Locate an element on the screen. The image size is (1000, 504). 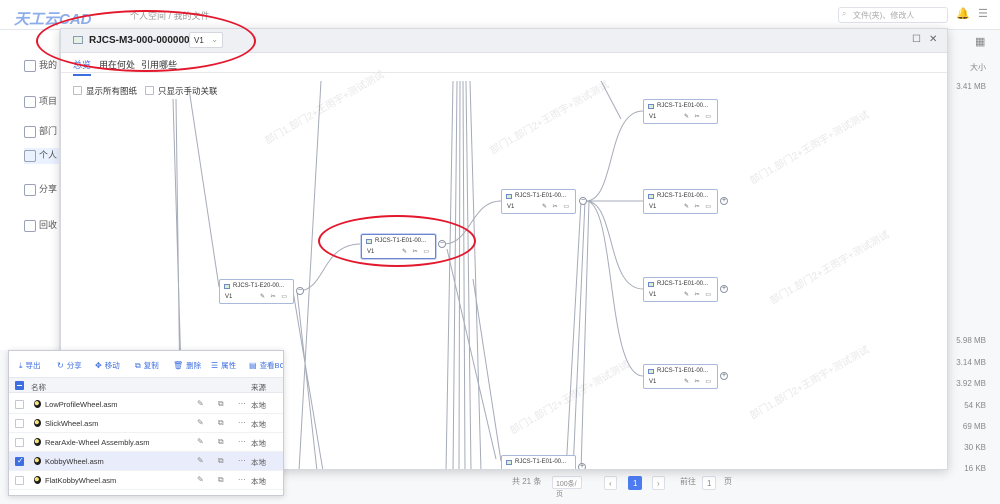
export-icon: ⤓ is located at coordinates (21, 365).